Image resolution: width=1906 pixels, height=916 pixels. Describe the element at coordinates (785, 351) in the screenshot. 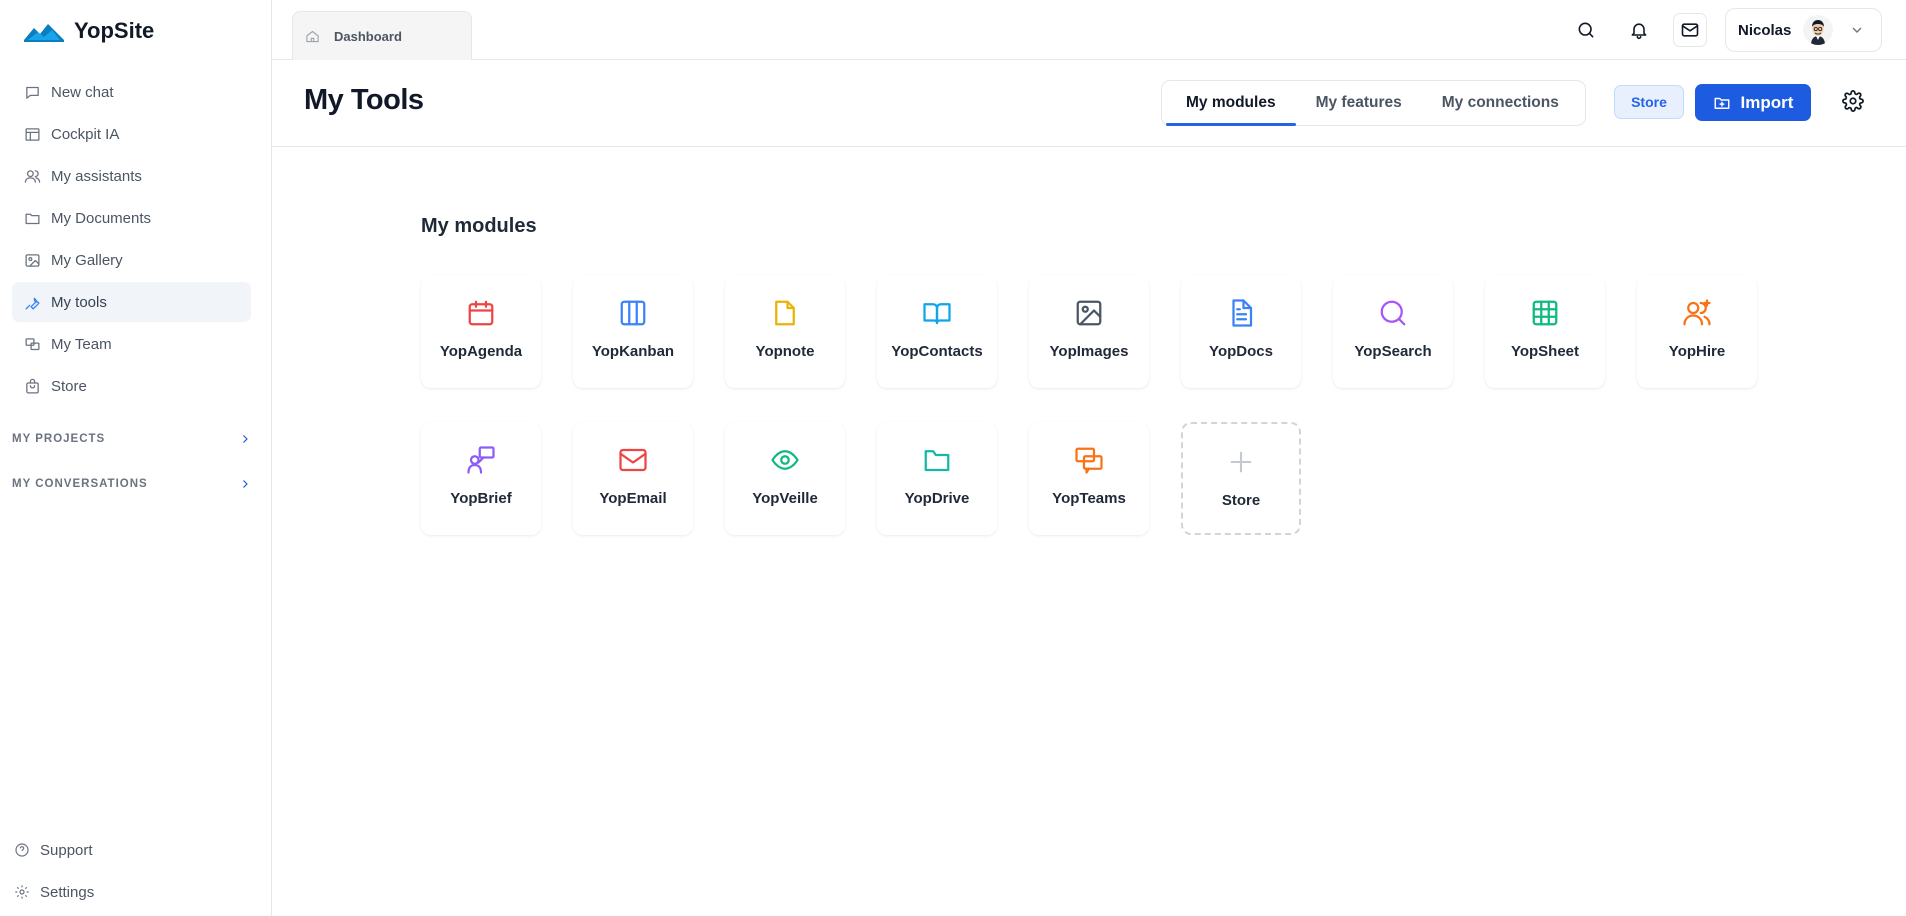

I see `module-label: Yopnote` at that location.